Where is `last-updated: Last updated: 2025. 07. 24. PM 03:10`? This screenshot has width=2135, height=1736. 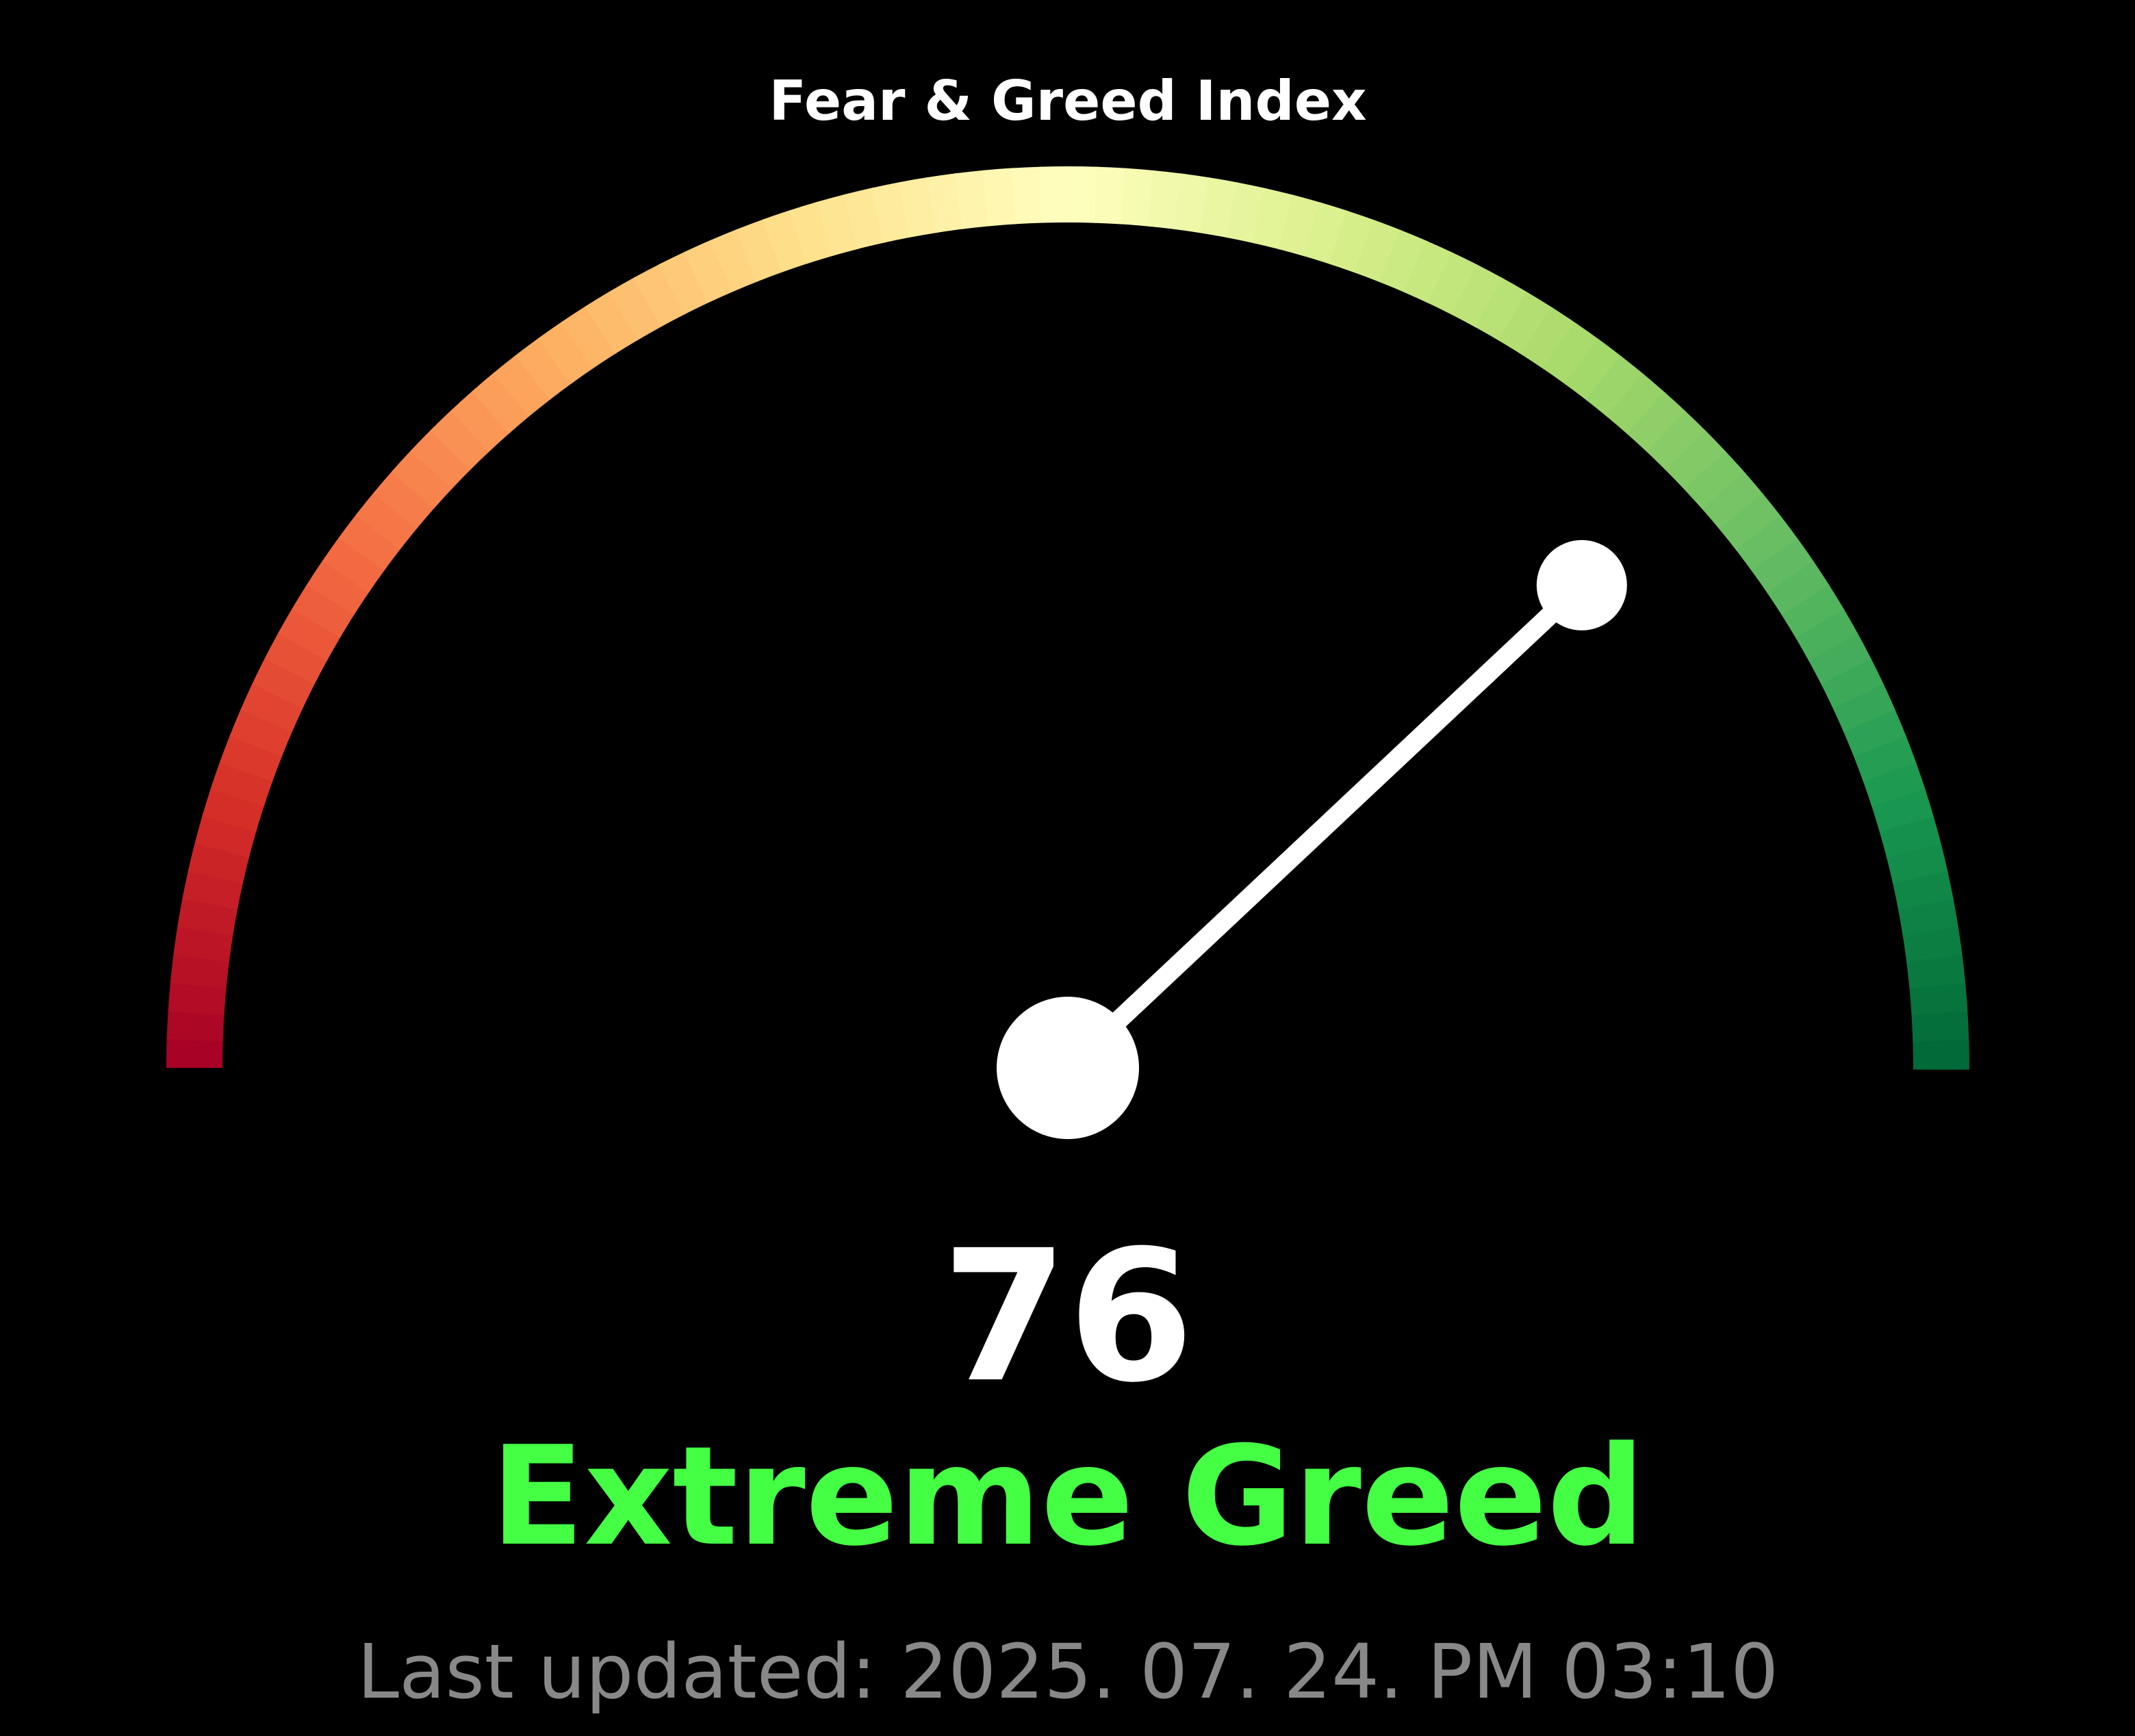 last-updated: Last updated: 2025. 07. 24. PM 03:10 is located at coordinates (1067, 1671).